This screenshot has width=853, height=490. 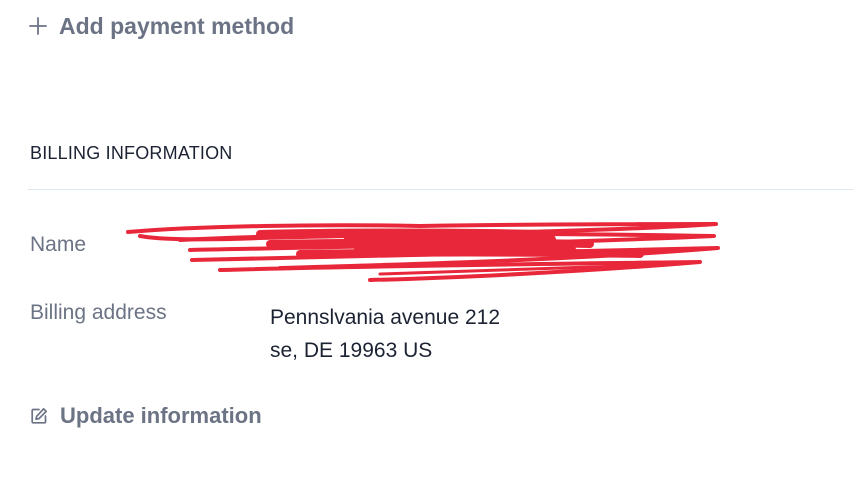 I want to click on plus-icon, so click(x=38, y=26).